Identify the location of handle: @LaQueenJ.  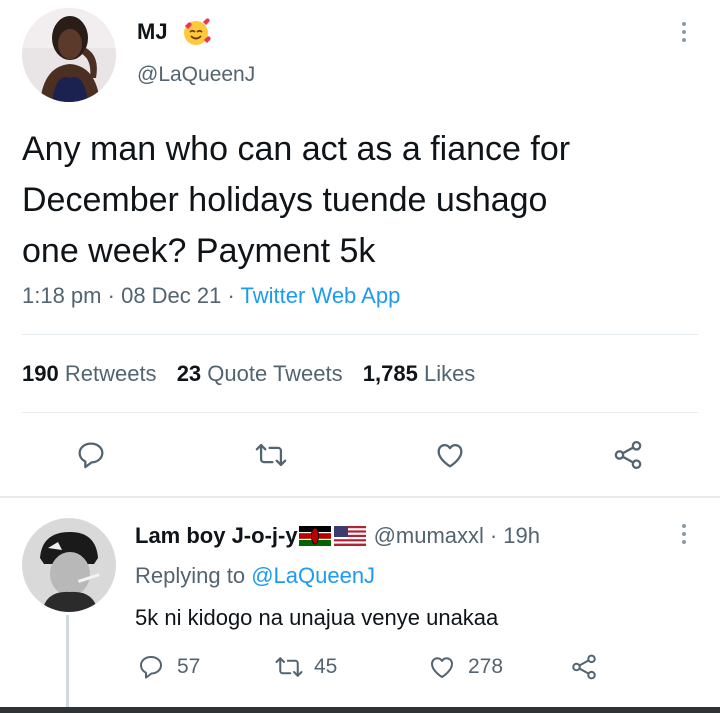
(196, 75).